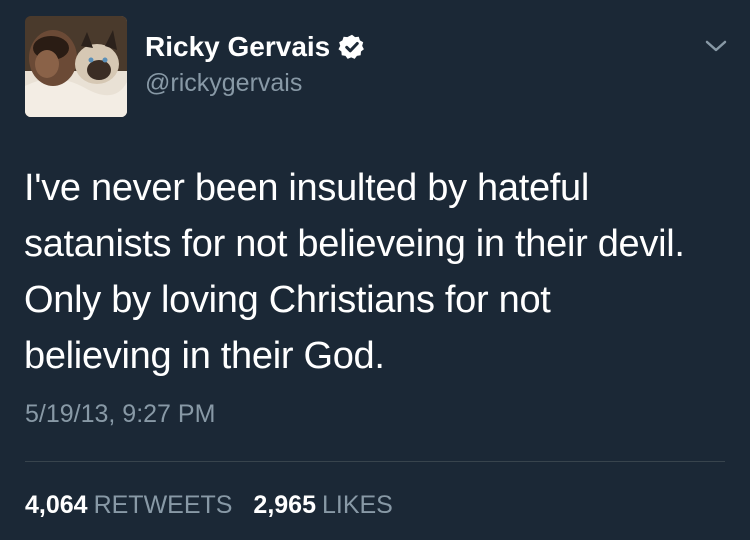 The height and width of the screenshot is (540, 750). What do you see at coordinates (357, 505) in the screenshot?
I see `likes-label: LIKES` at bounding box center [357, 505].